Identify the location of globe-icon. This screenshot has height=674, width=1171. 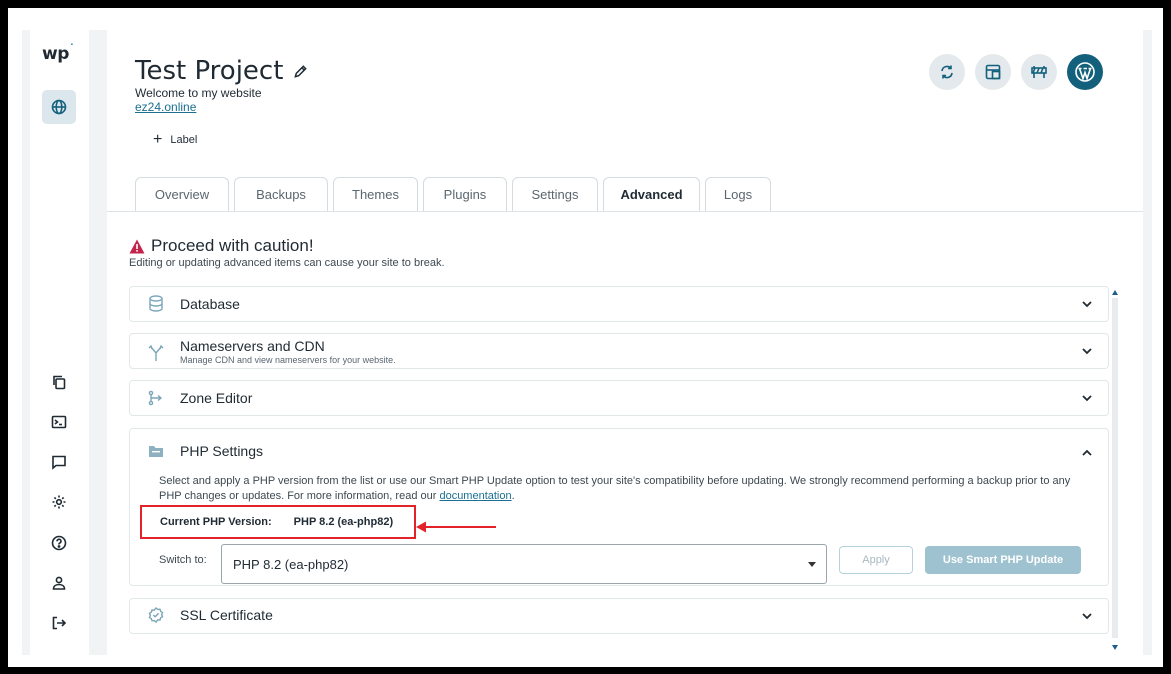
(59, 107).